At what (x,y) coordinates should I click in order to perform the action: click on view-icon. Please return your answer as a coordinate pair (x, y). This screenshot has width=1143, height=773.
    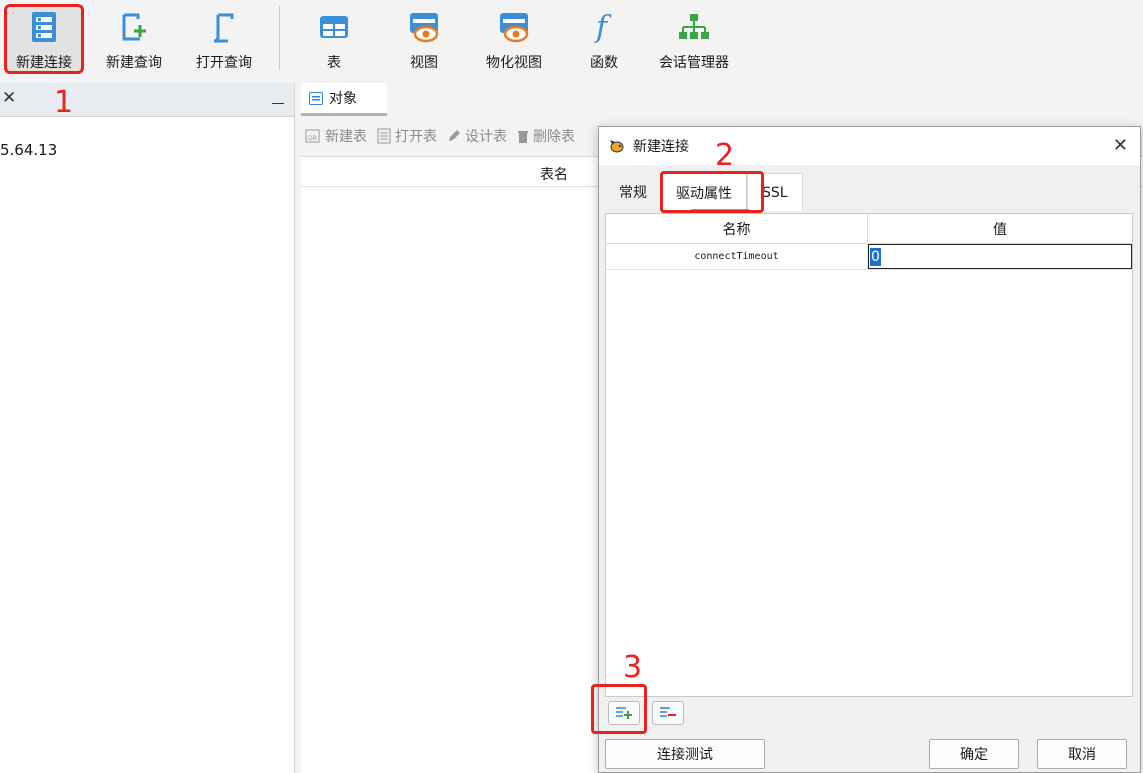
    Looking at the image, I should click on (424, 27).